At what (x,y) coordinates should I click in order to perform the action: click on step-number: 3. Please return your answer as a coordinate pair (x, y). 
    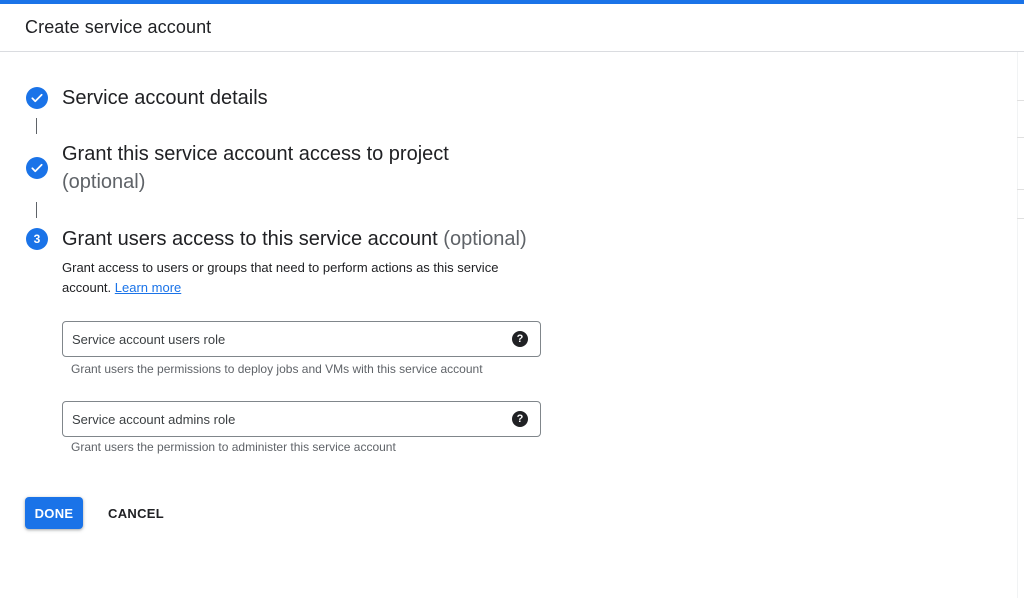
    Looking at the image, I should click on (37, 239).